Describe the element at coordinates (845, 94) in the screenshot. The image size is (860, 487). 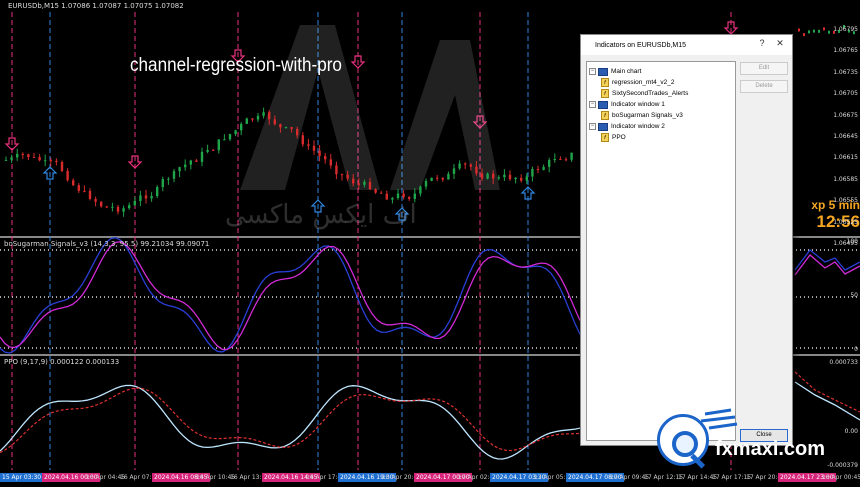
I see `price-axis-label: 1.06705` at that location.